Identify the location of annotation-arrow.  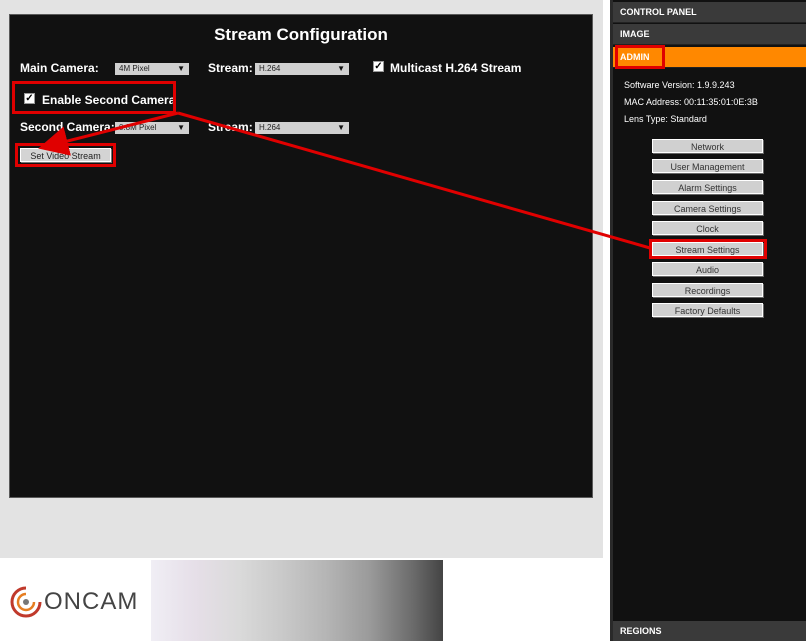
(108, 133).